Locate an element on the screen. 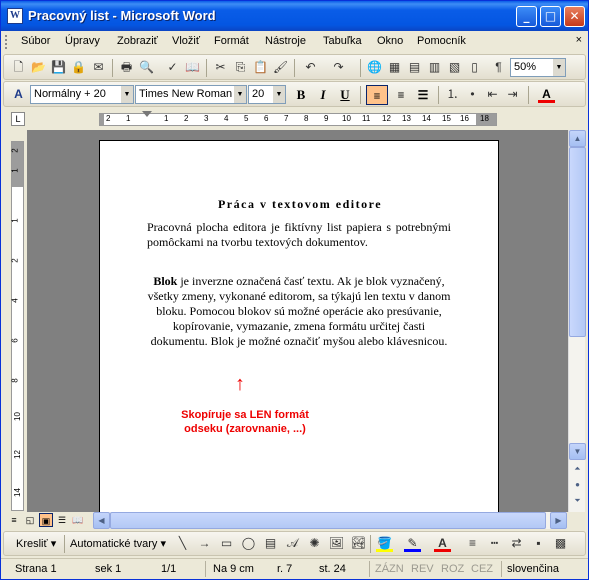  reading-view-icon: 📖 is located at coordinates (78, 520).